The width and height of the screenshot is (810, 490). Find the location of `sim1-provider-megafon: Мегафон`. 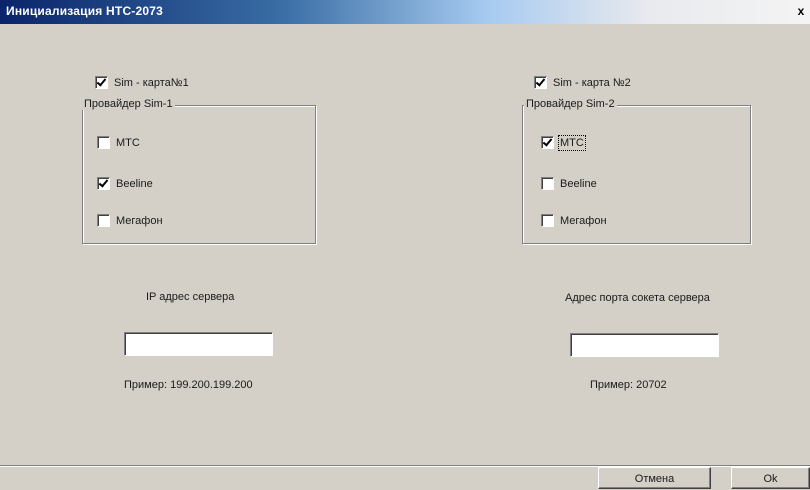

sim1-provider-megafon: Мегафон is located at coordinates (130, 220).